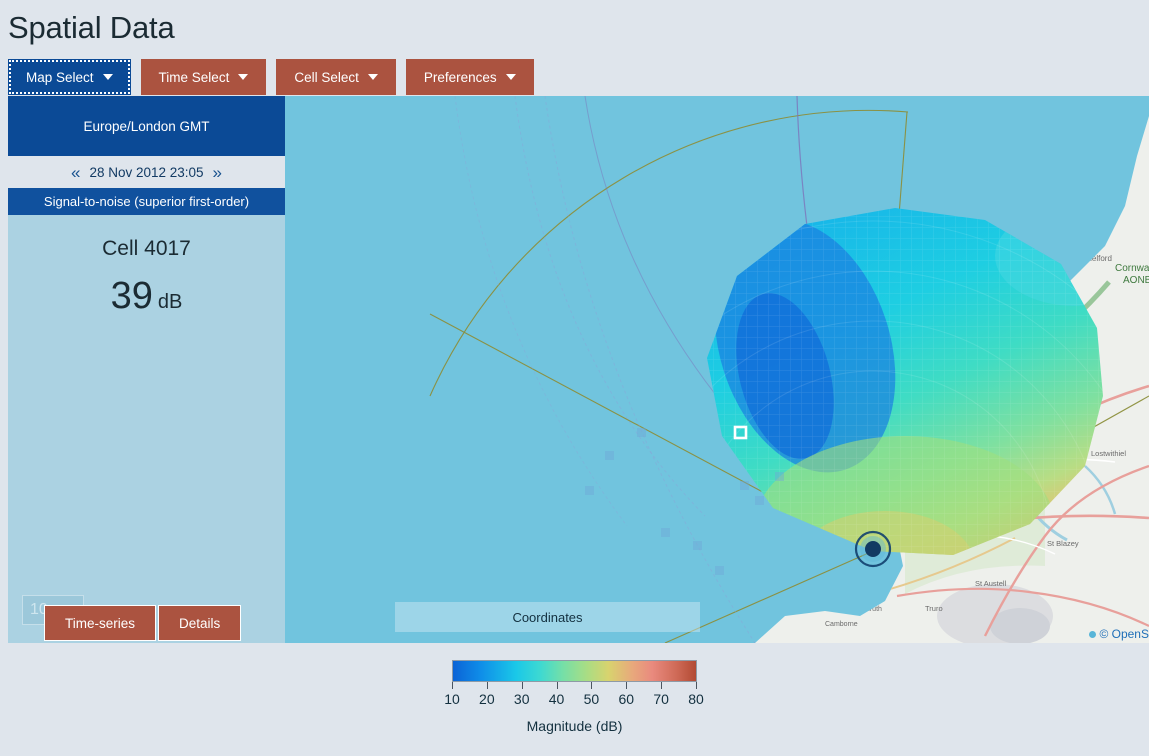 The height and width of the screenshot is (756, 1149). I want to click on menu-item-map-select: Map Select, so click(69, 77).